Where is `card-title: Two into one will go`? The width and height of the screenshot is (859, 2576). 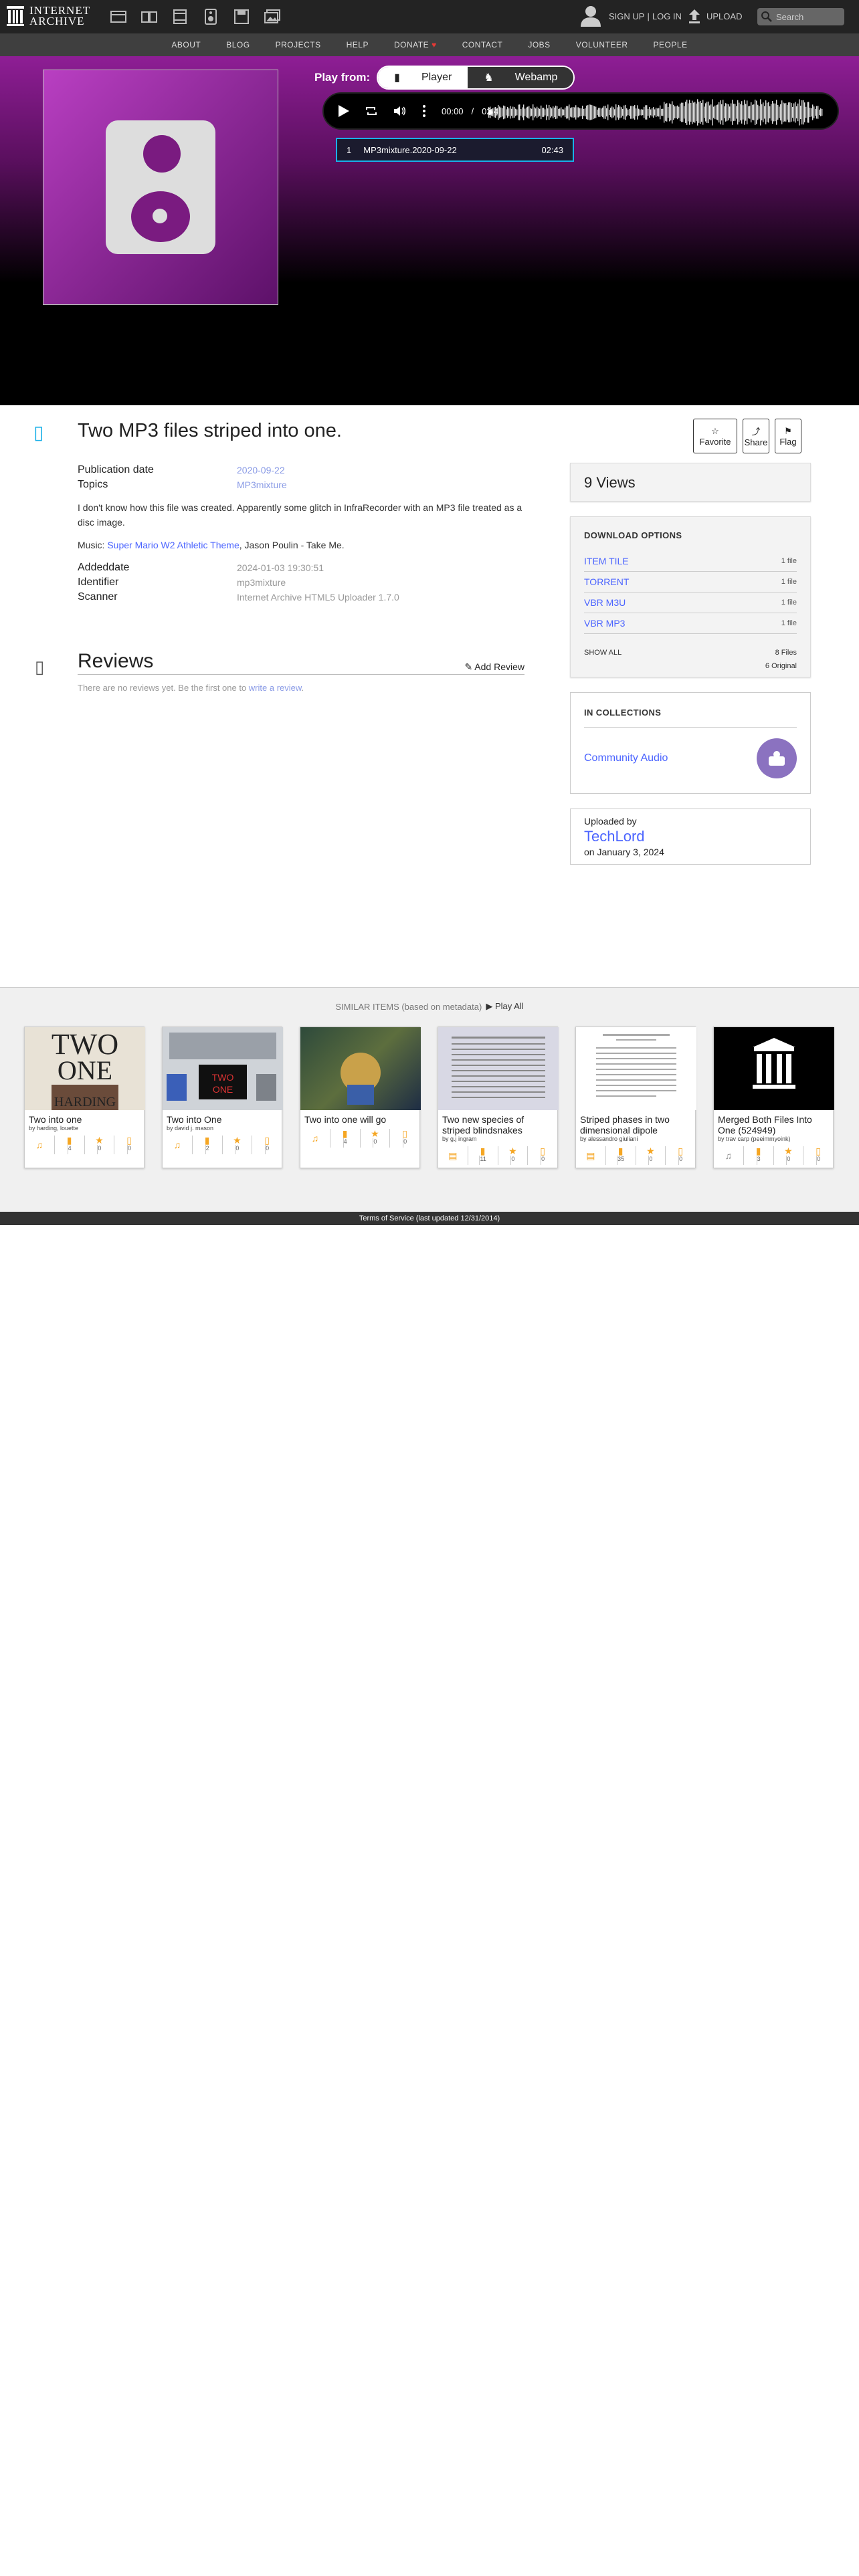 card-title: Two into one will go is located at coordinates (360, 1117).